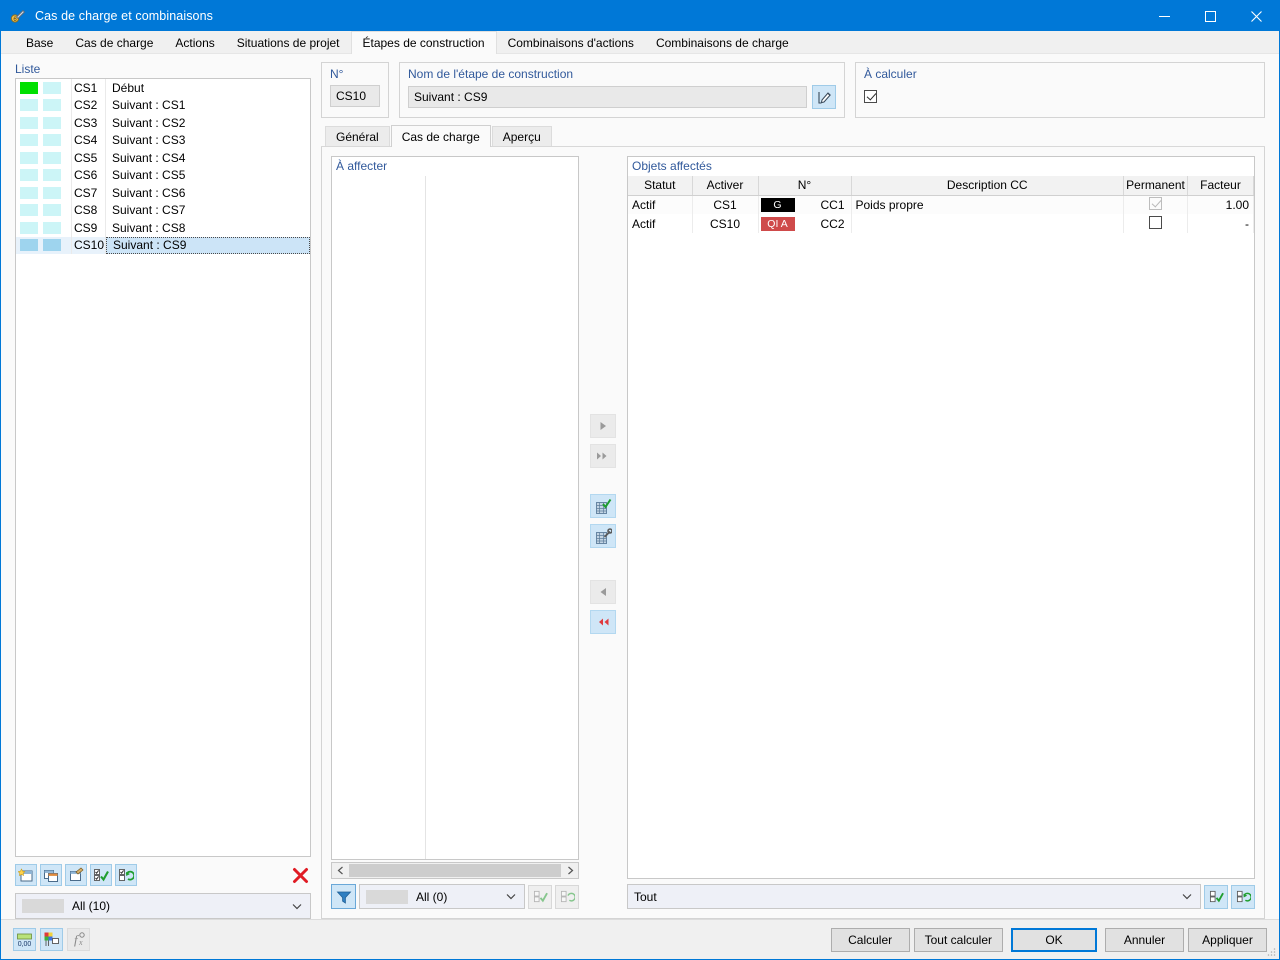 Image resolution: width=1280 pixels, height=960 pixels. What do you see at coordinates (725, 186) in the screenshot?
I see `column-header-activer: Activer` at bounding box center [725, 186].